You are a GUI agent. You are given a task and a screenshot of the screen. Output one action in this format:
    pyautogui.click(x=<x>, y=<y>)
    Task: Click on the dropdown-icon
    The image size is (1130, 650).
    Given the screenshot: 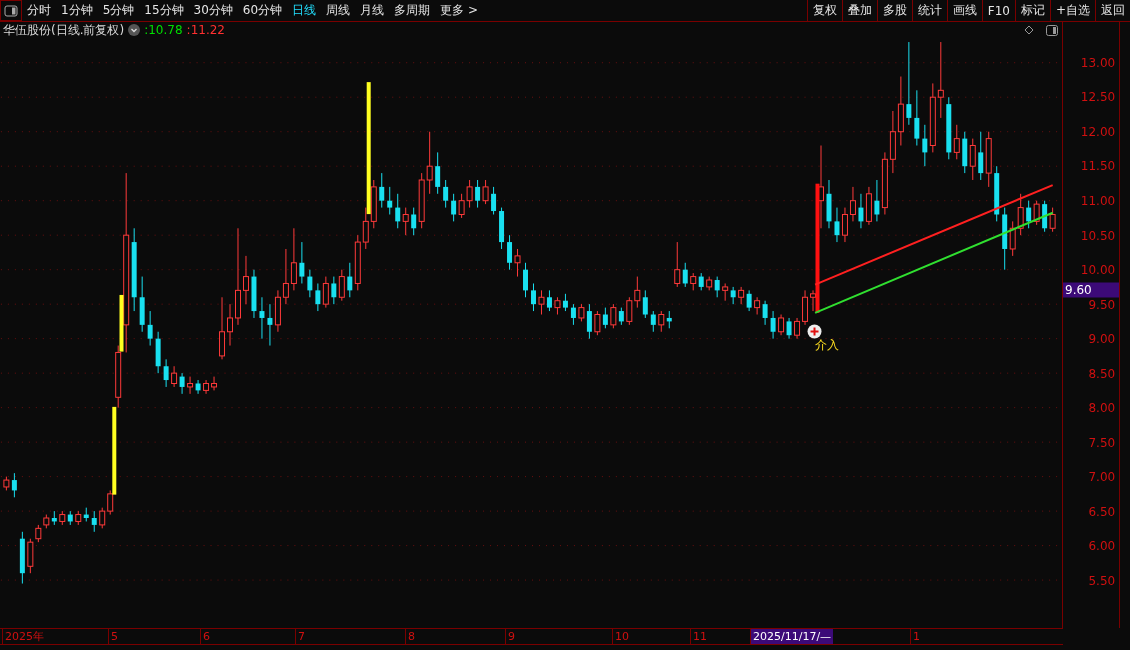 What is the action you would take?
    pyautogui.click(x=134, y=30)
    